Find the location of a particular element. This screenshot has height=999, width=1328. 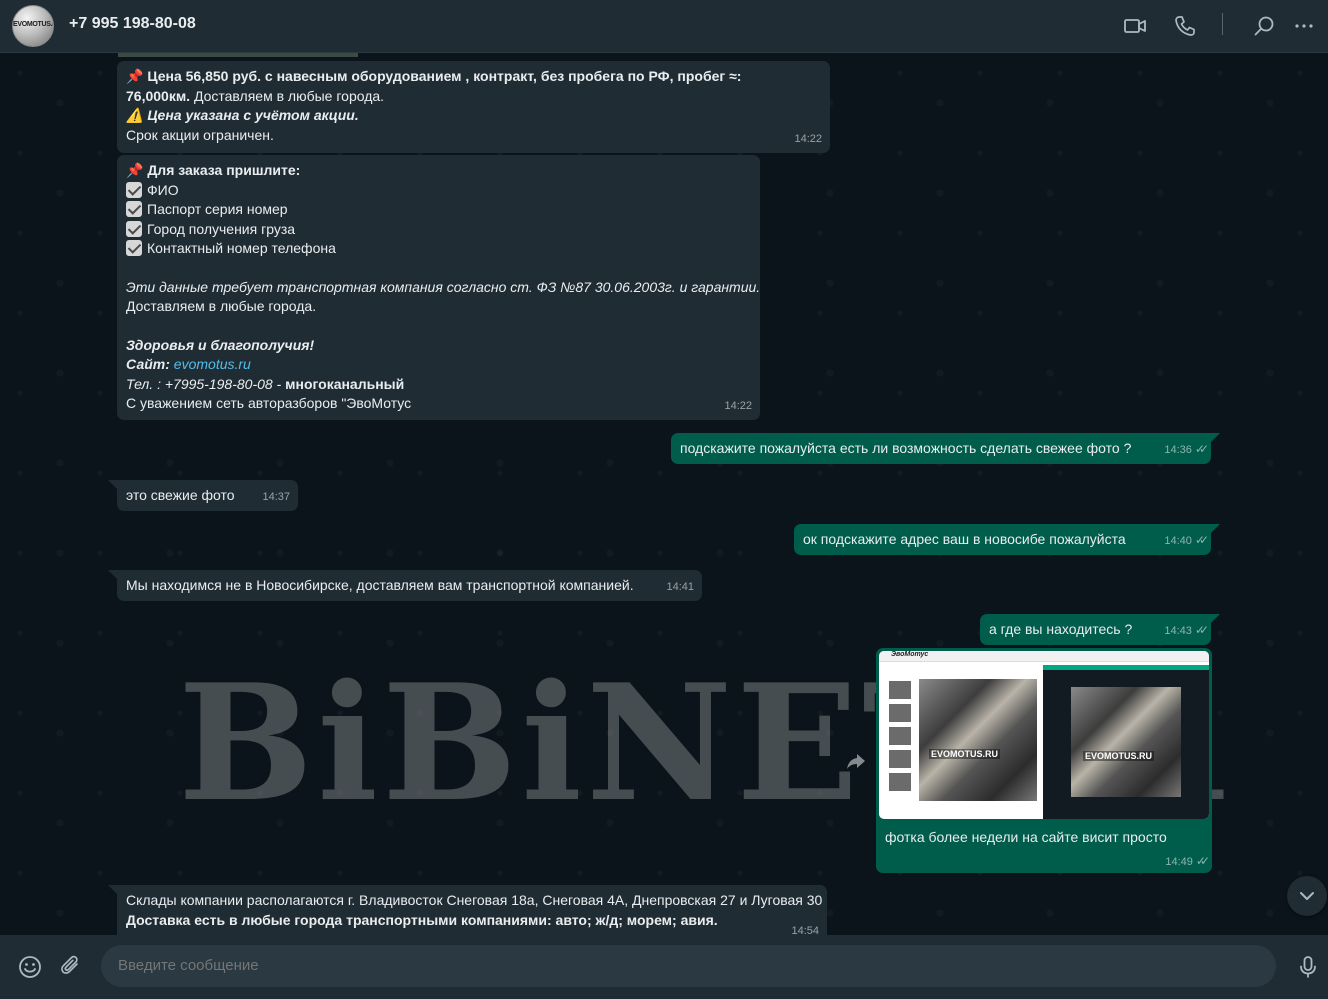

list-item: Город получения груза is located at coordinates (221, 228).